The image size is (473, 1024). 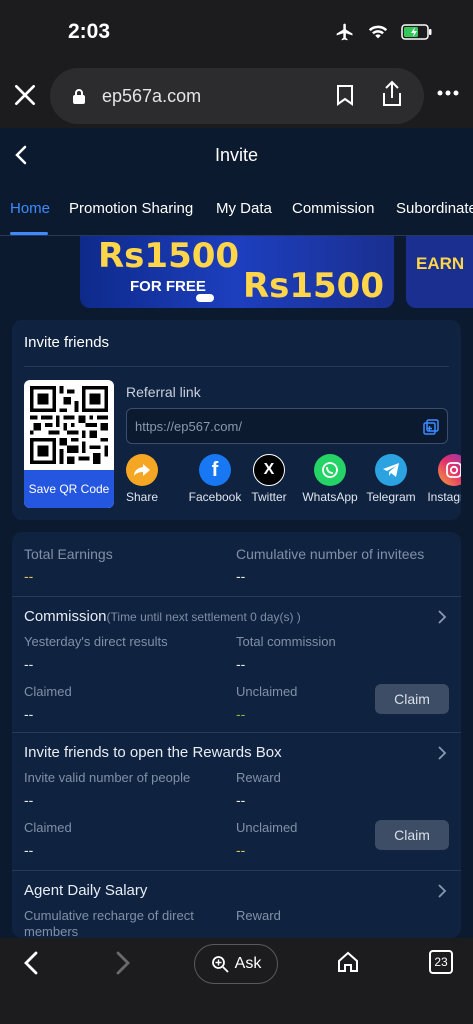 I want to click on carousel-indicator, so click(x=205, y=298).